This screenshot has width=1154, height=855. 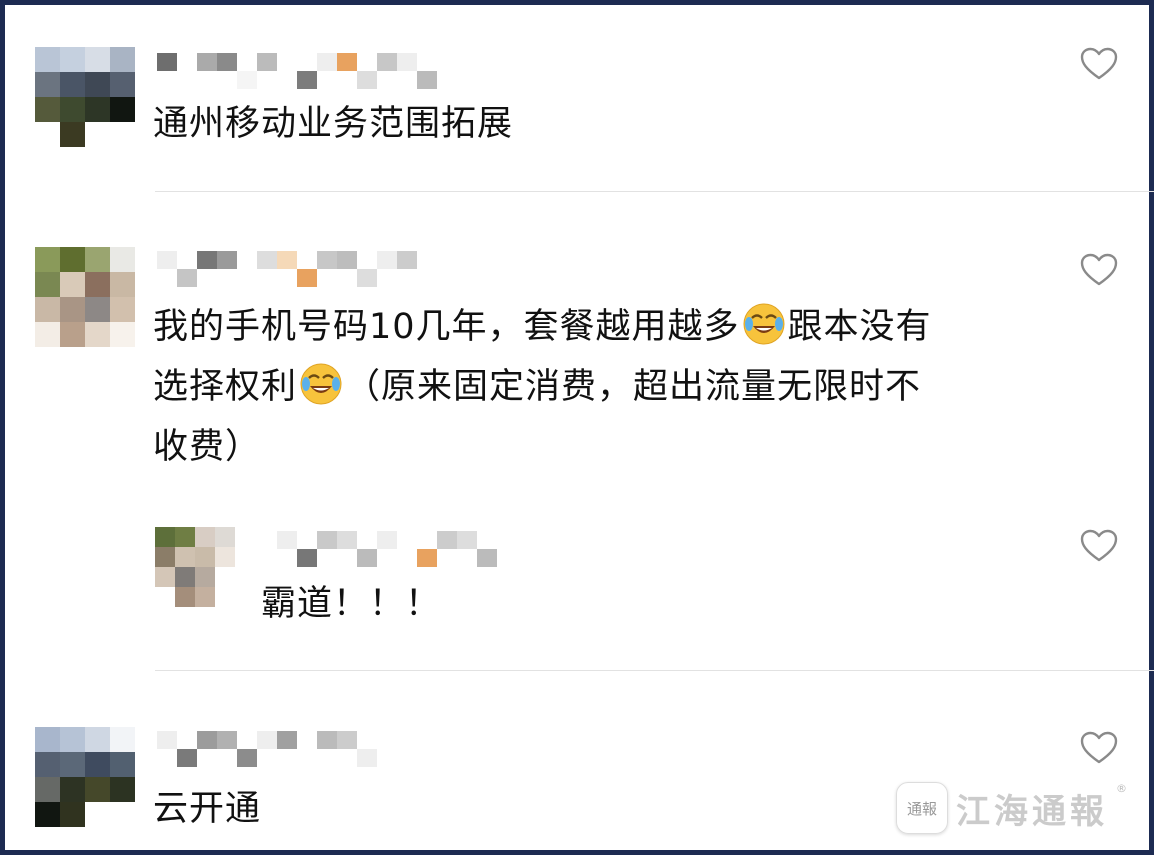 What do you see at coordinates (537, 387) in the screenshot?
I see `comment-text: 选择权利 （原来固定消费，超出流量无限时不` at bounding box center [537, 387].